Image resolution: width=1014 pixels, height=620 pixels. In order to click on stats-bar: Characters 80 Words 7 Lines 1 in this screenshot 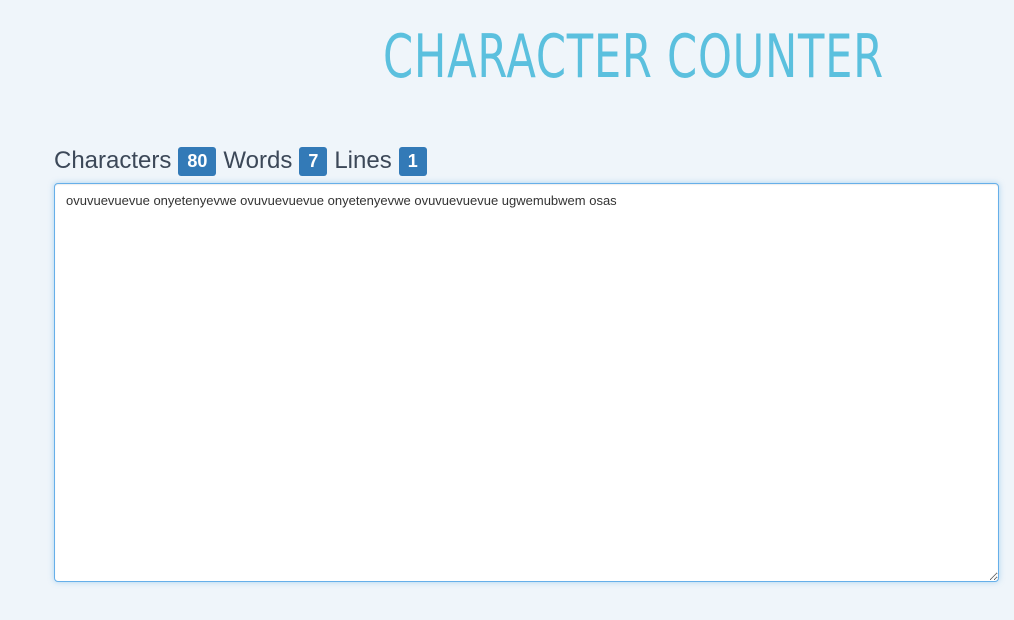, I will do `click(244, 161)`.